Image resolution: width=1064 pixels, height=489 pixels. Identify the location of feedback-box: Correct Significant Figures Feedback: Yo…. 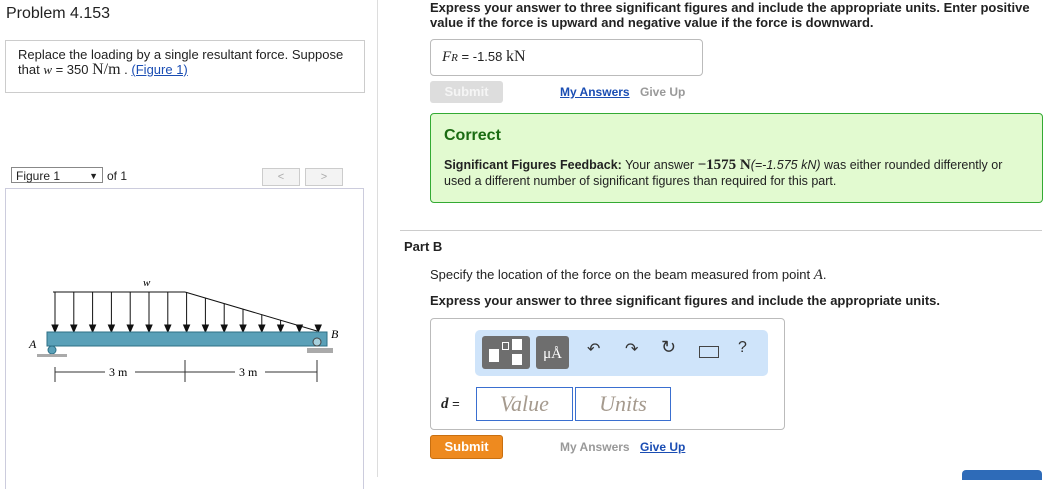
(736, 158).